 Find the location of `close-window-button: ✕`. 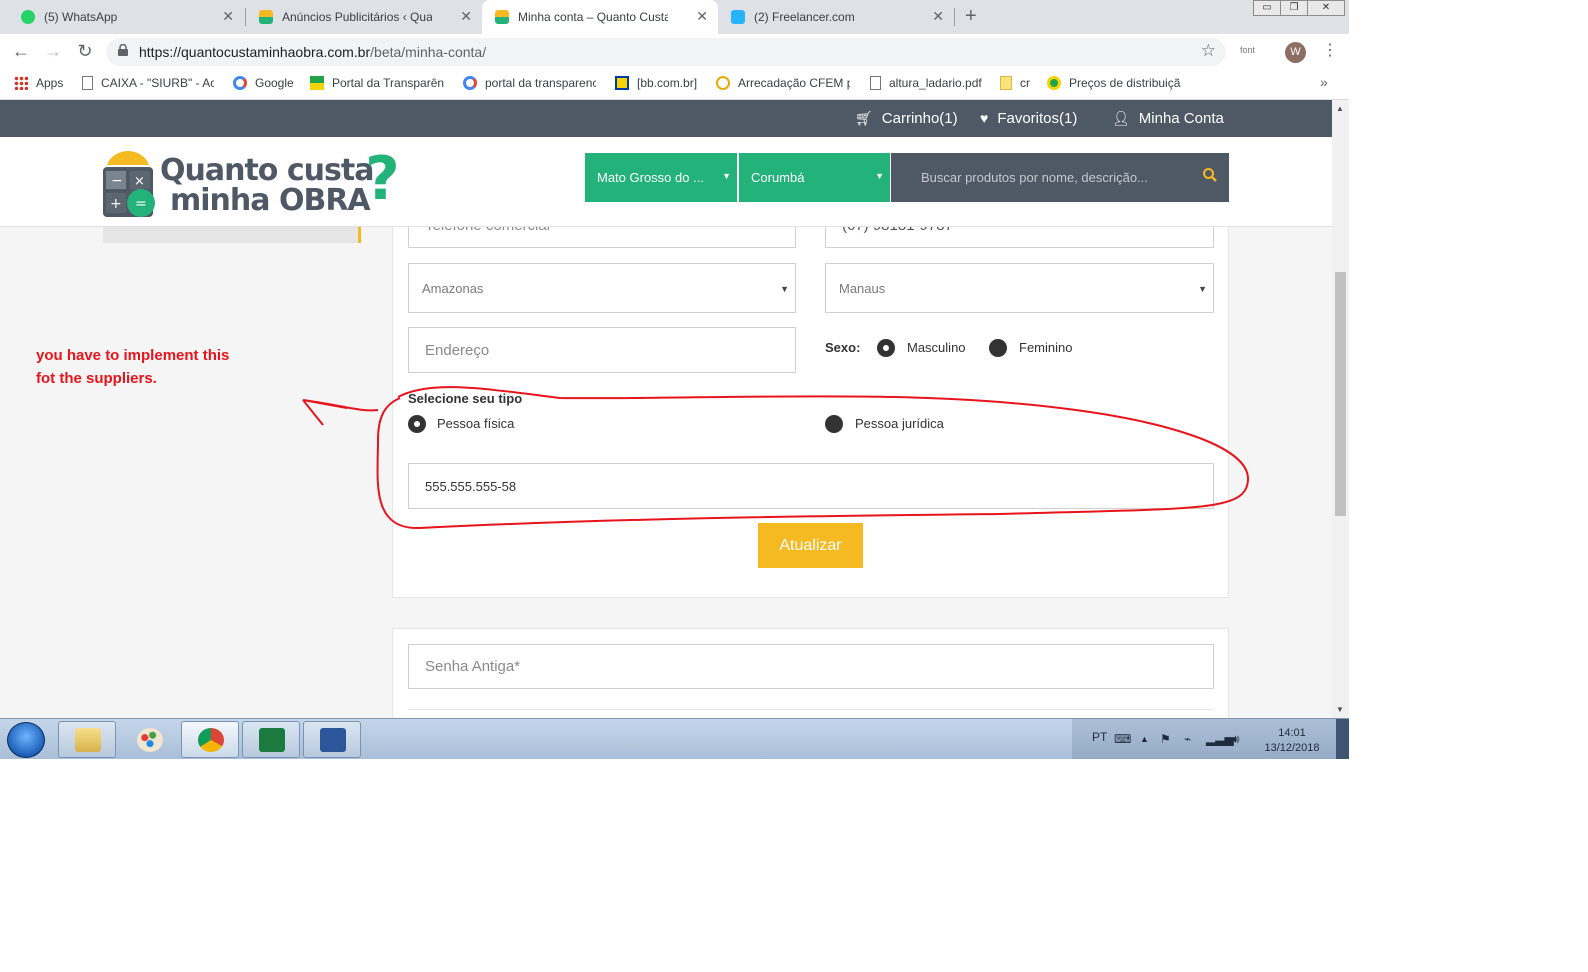

close-window-button: ✕ is located at coordinates (1326, 8).